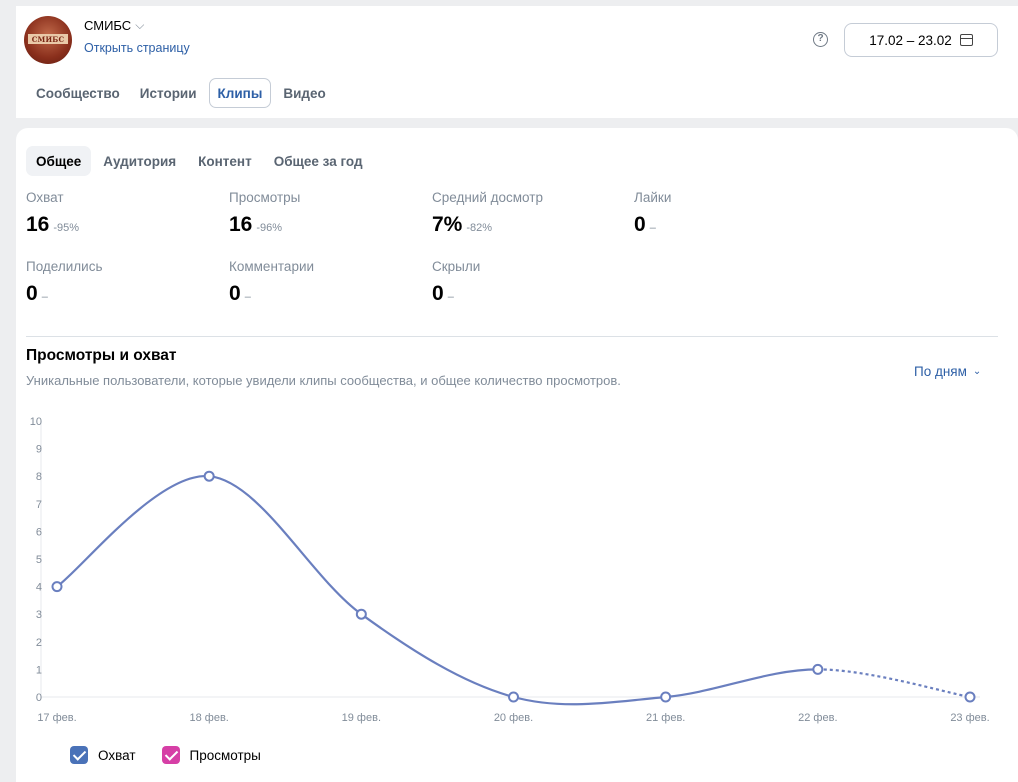 The width and height of the screenshot is (1018, 782). Describe the element at coordinates (208, 718) in the screenshot. I see `x-tick-label: 18 фев.` at that location.